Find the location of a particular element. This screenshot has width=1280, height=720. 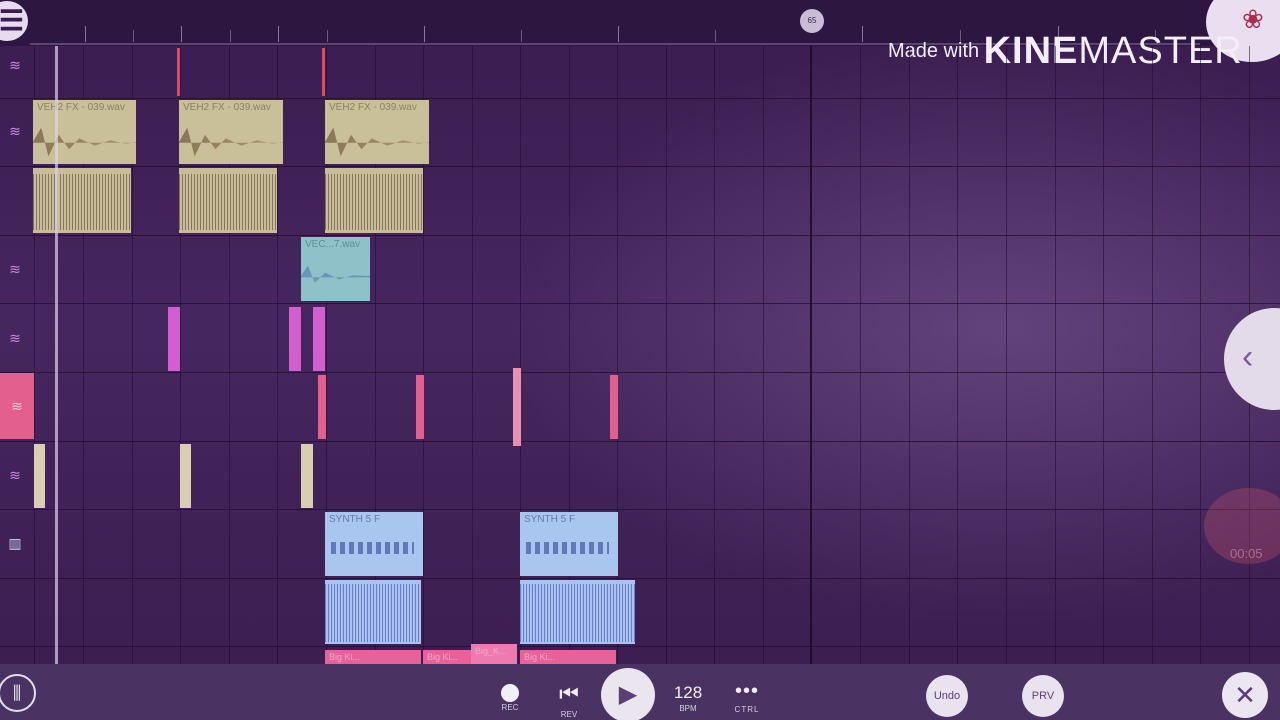

undo-button: Undo is located at coordinates (947, 696).